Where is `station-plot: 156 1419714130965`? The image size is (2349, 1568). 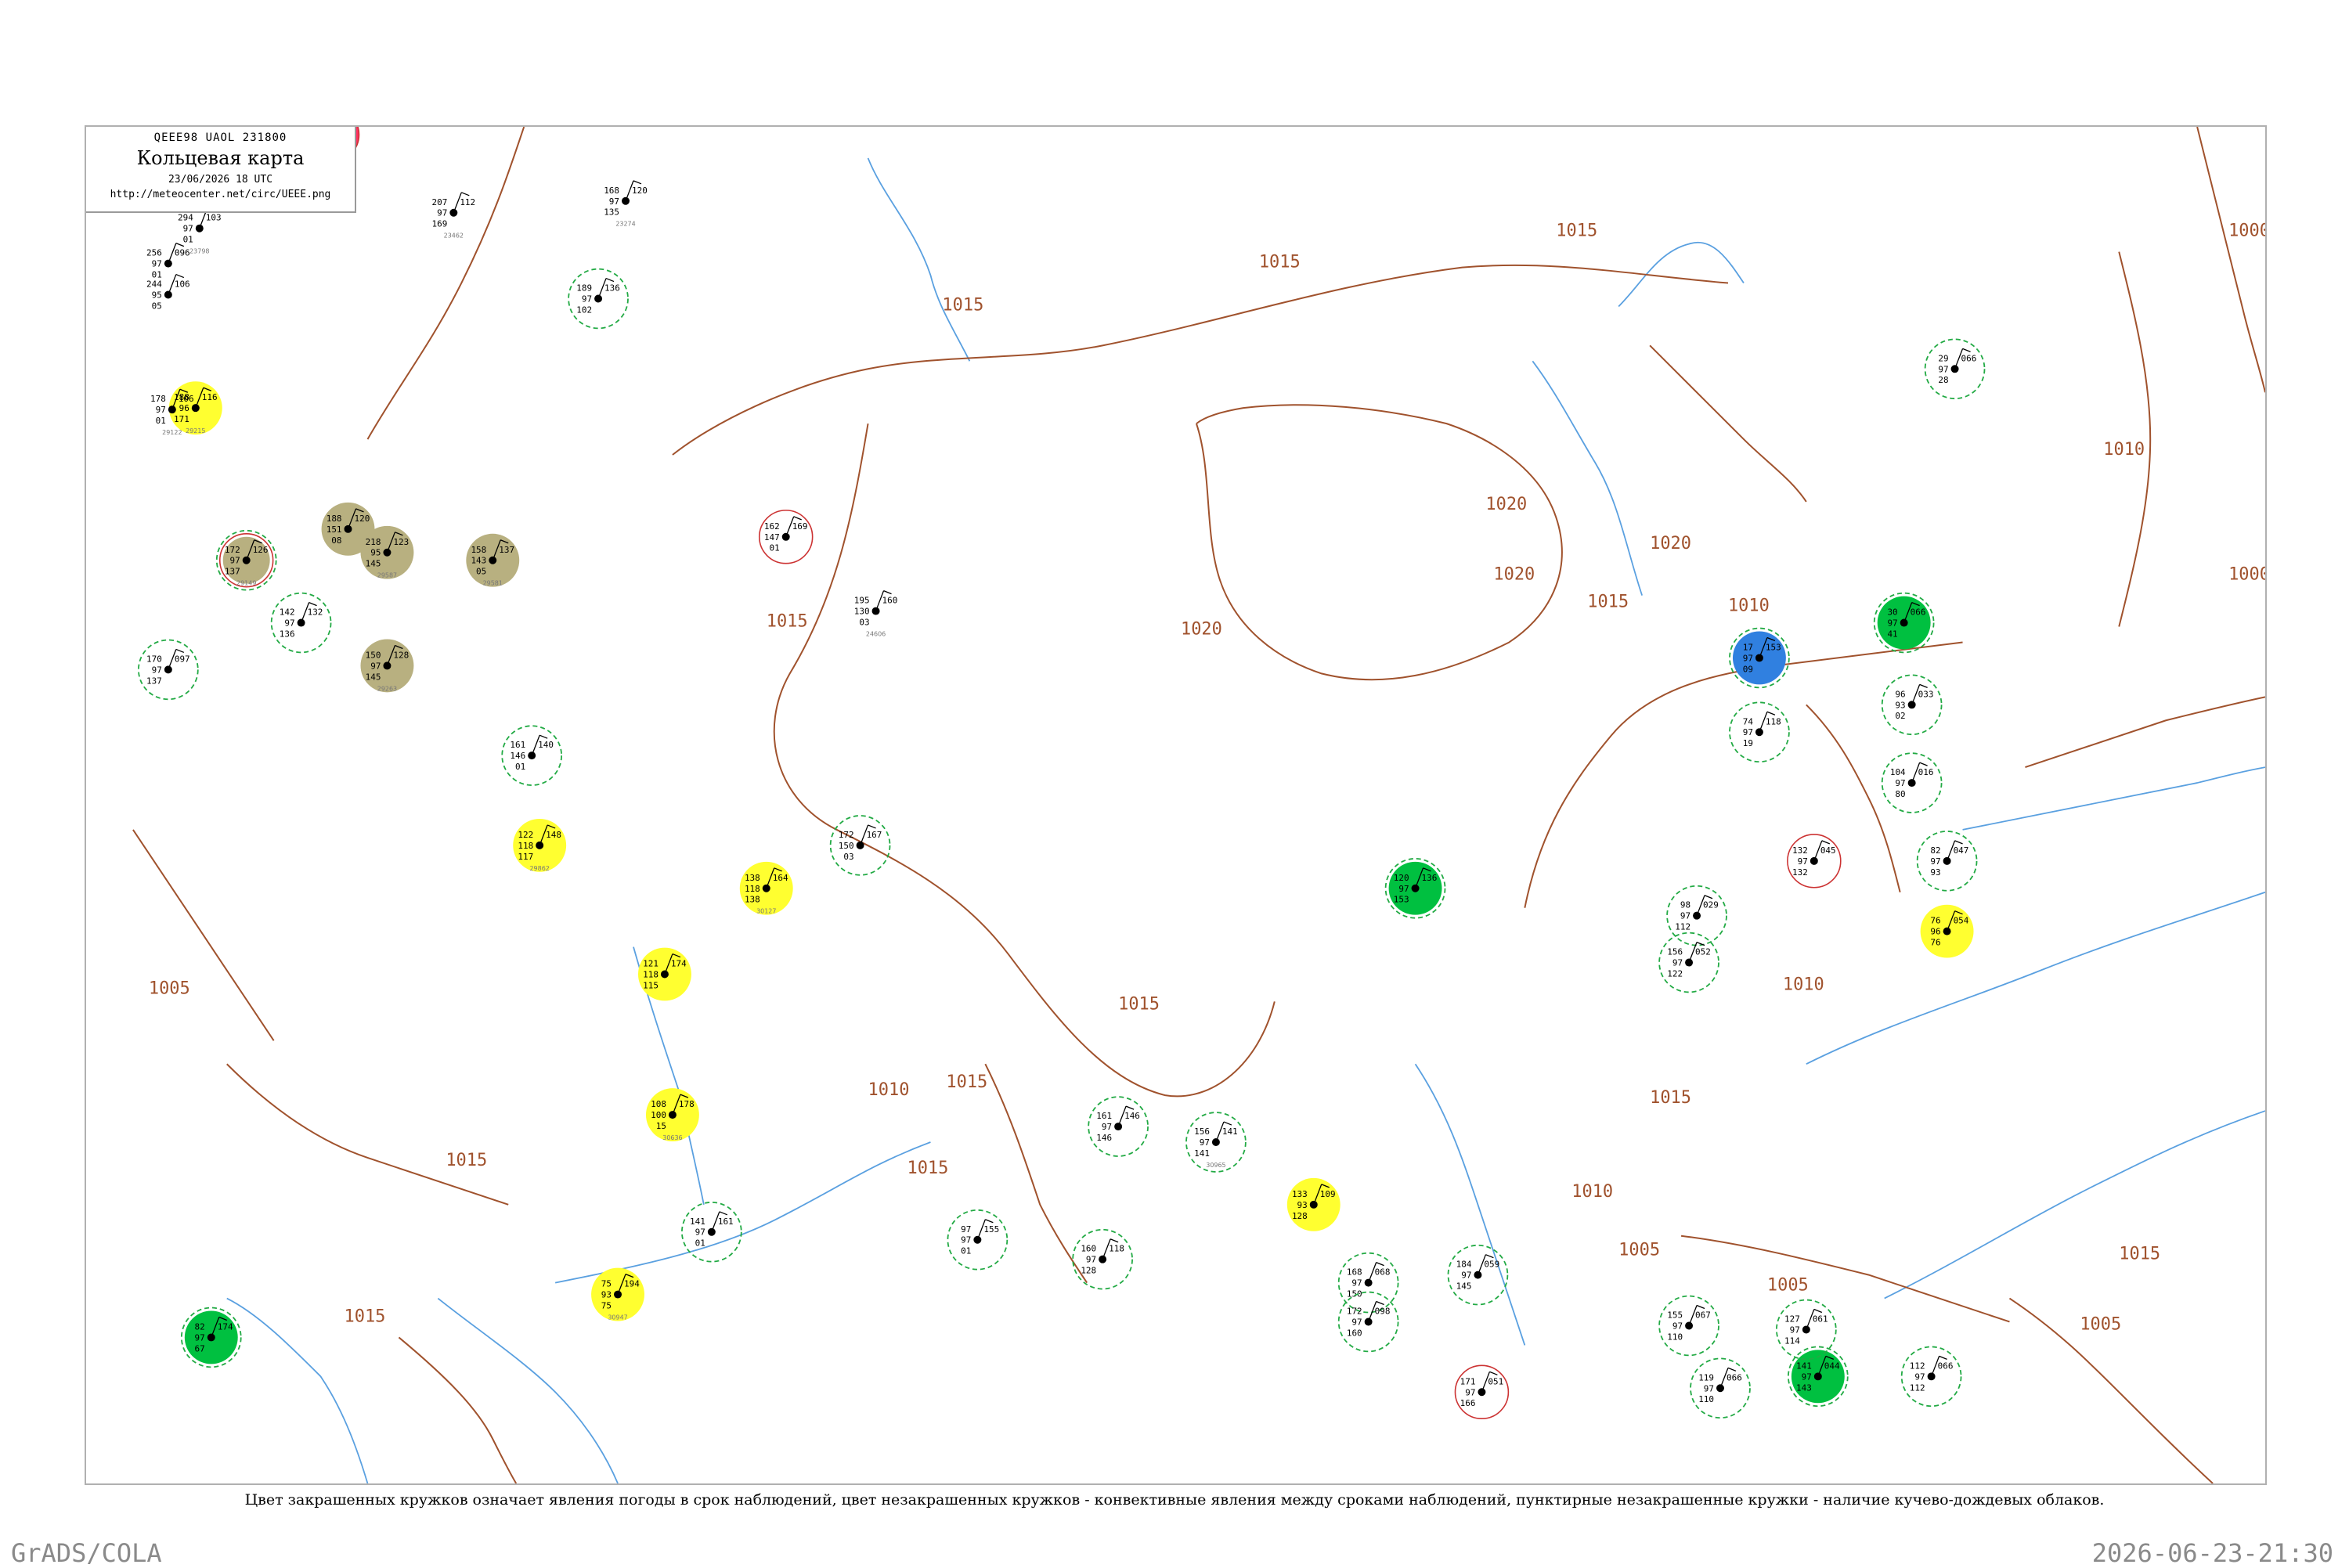 station-plot: 156 1419714130965 is located at coordinates (1216, 1142).